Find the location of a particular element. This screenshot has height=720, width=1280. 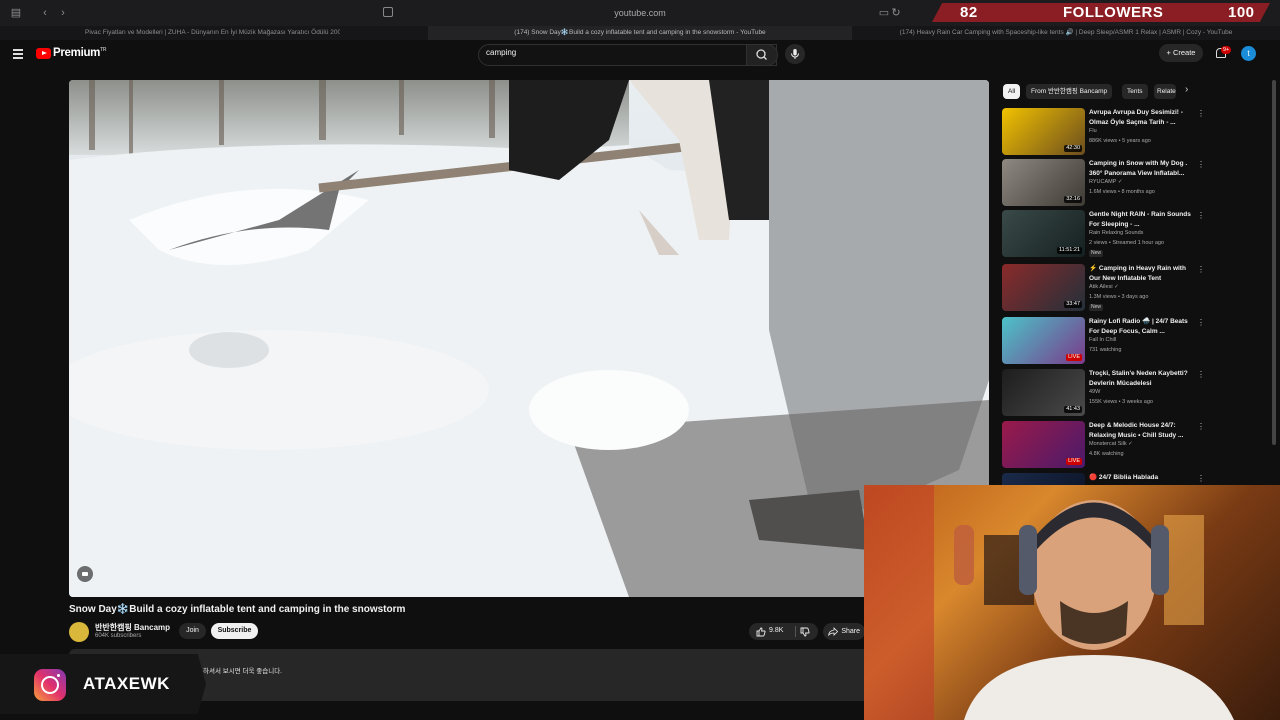

like-dislike-group: 9.8K is located at coordinates (783, 631).